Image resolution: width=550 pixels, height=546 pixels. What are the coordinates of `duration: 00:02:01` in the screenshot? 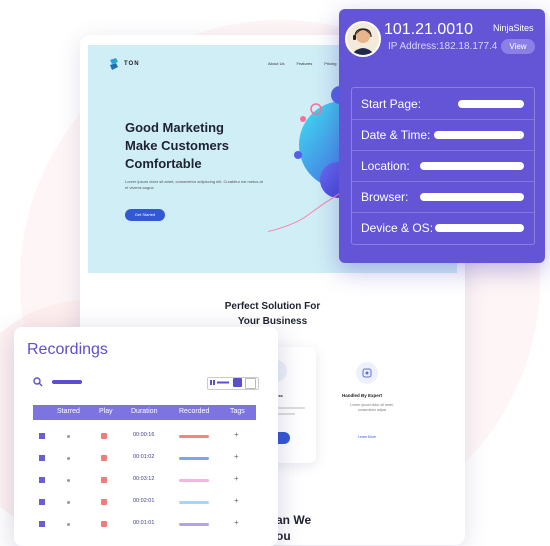 It's located at (144, 501).